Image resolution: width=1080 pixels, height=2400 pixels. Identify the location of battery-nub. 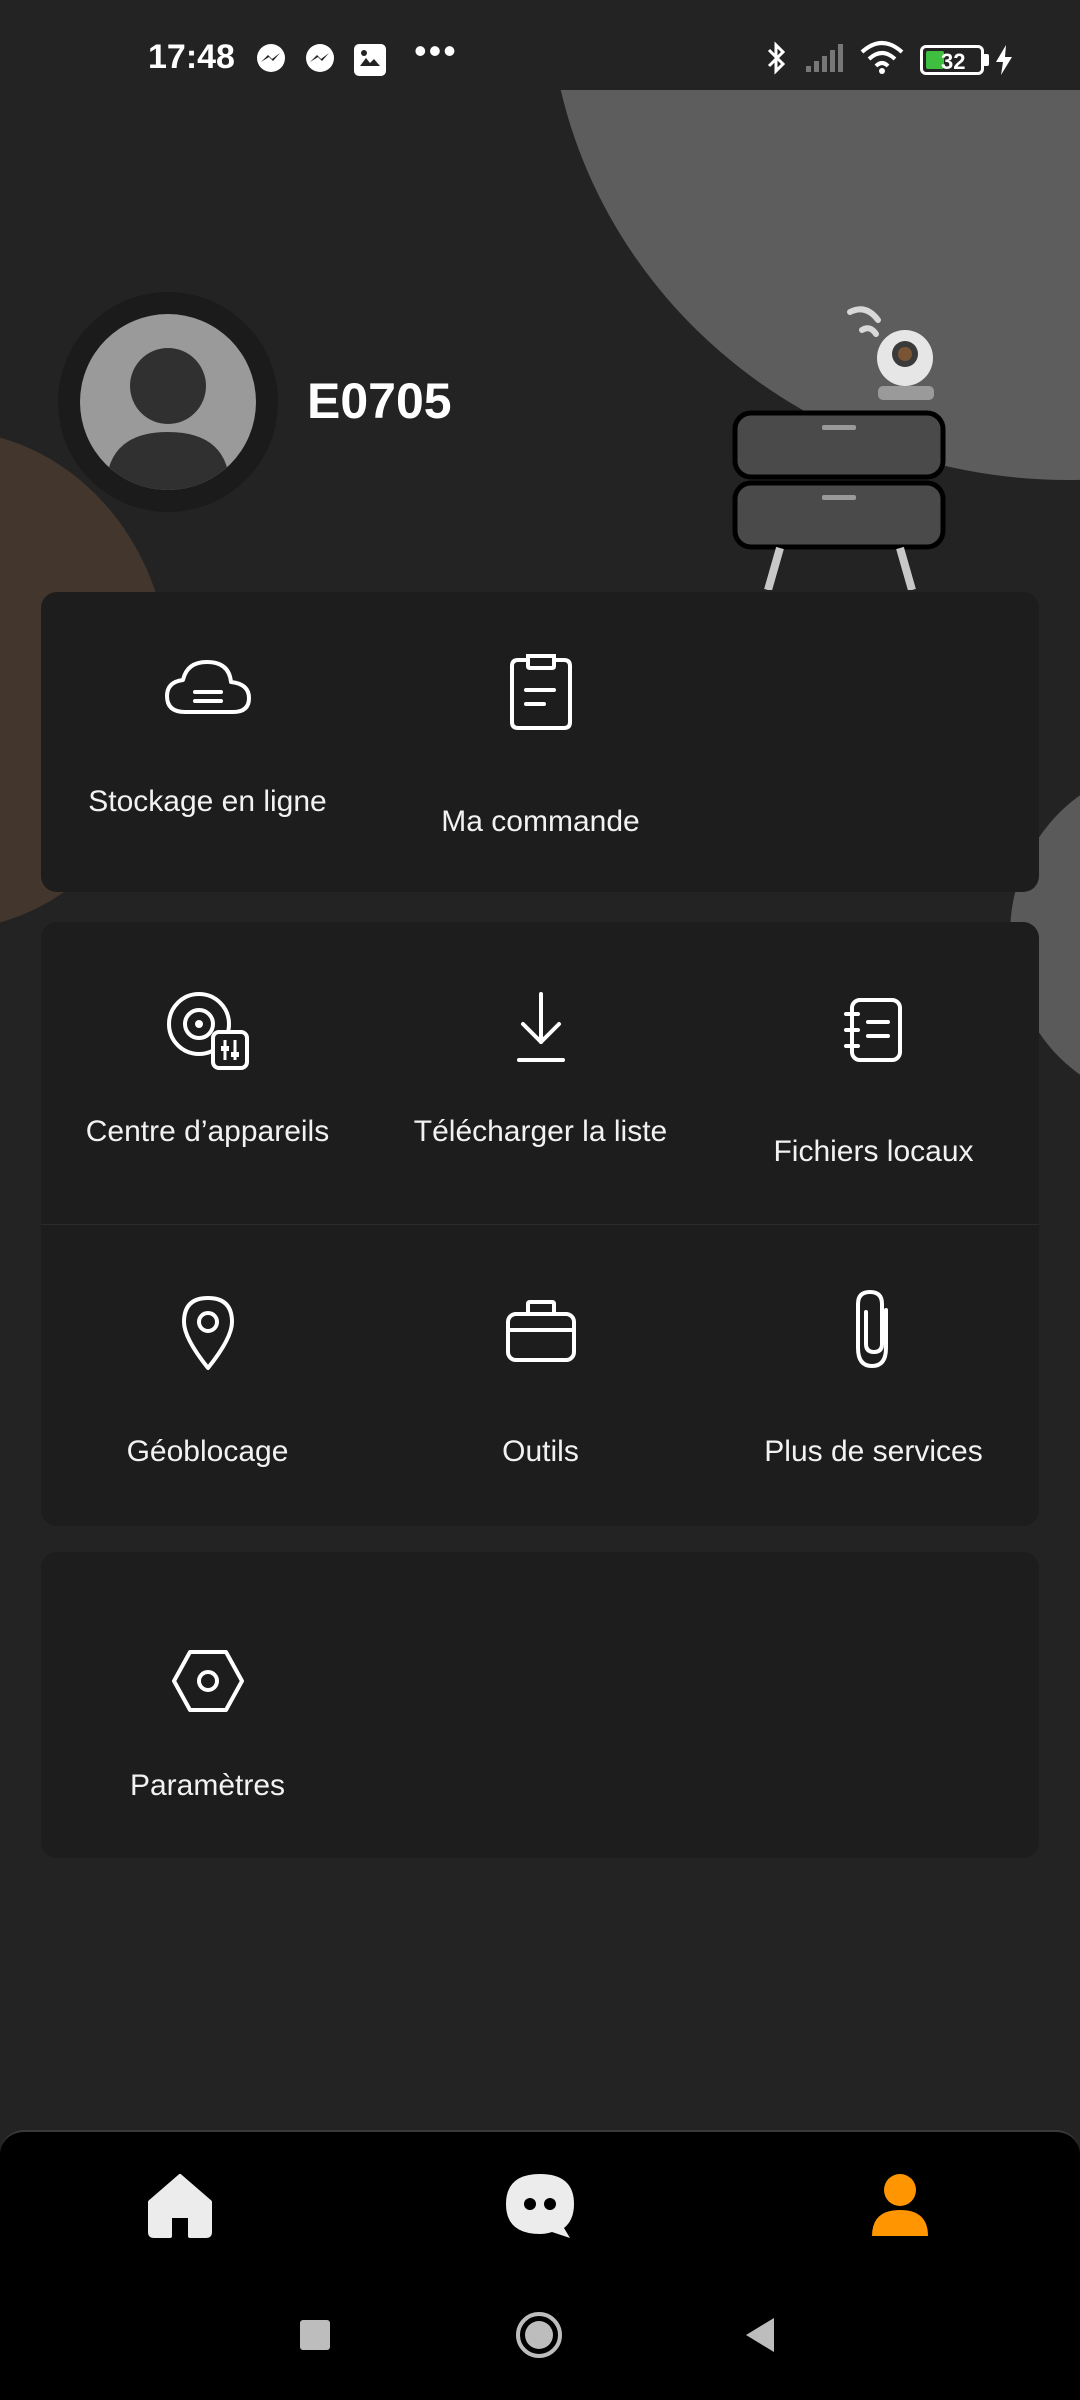
(986, 60).